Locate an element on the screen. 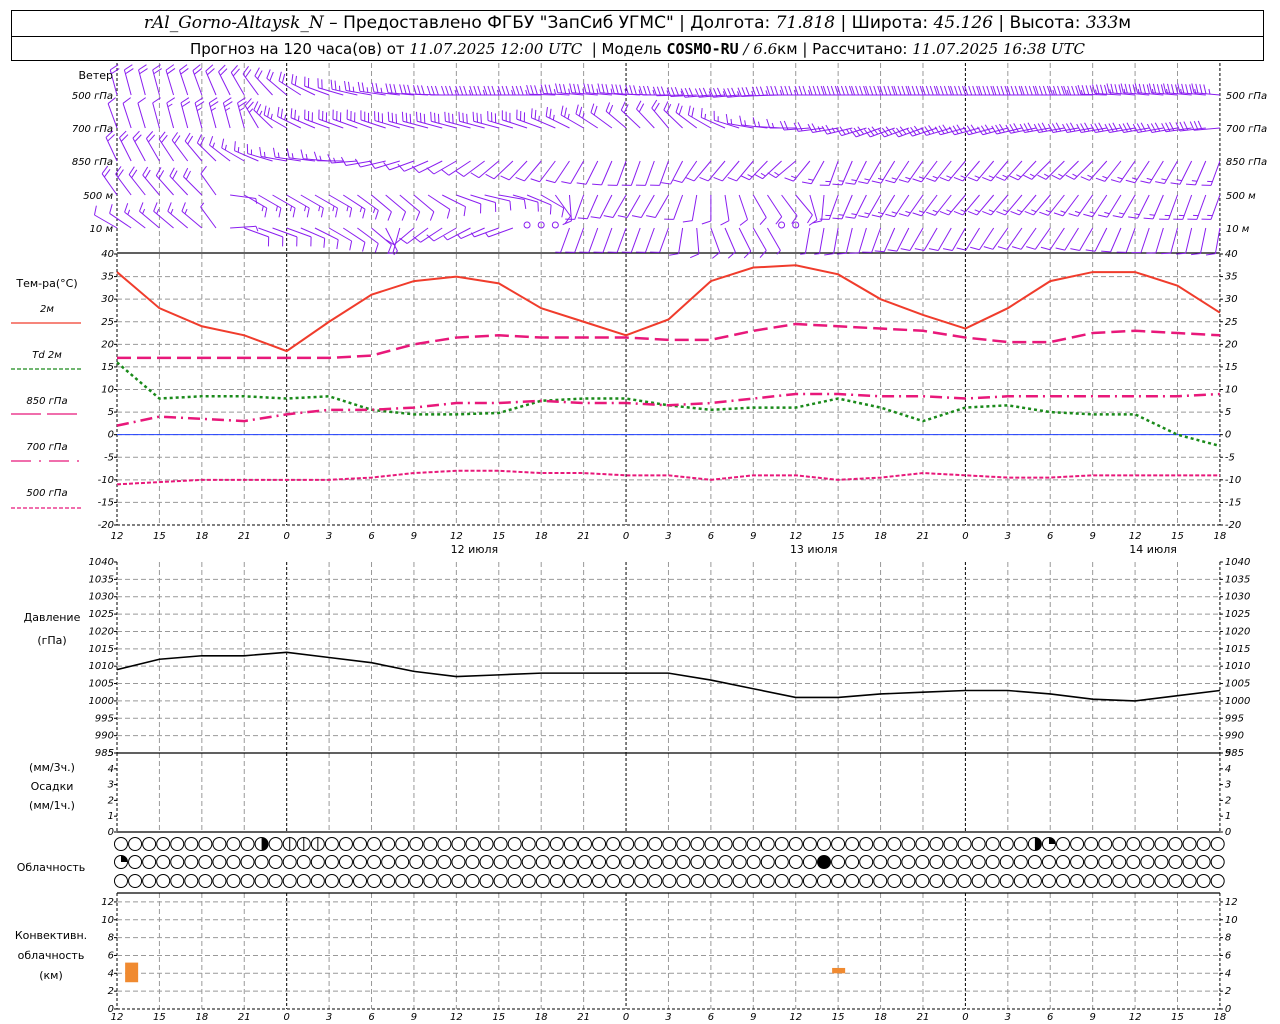  pressure-ytick-left: 1040 is located at coordinates (101, 562).